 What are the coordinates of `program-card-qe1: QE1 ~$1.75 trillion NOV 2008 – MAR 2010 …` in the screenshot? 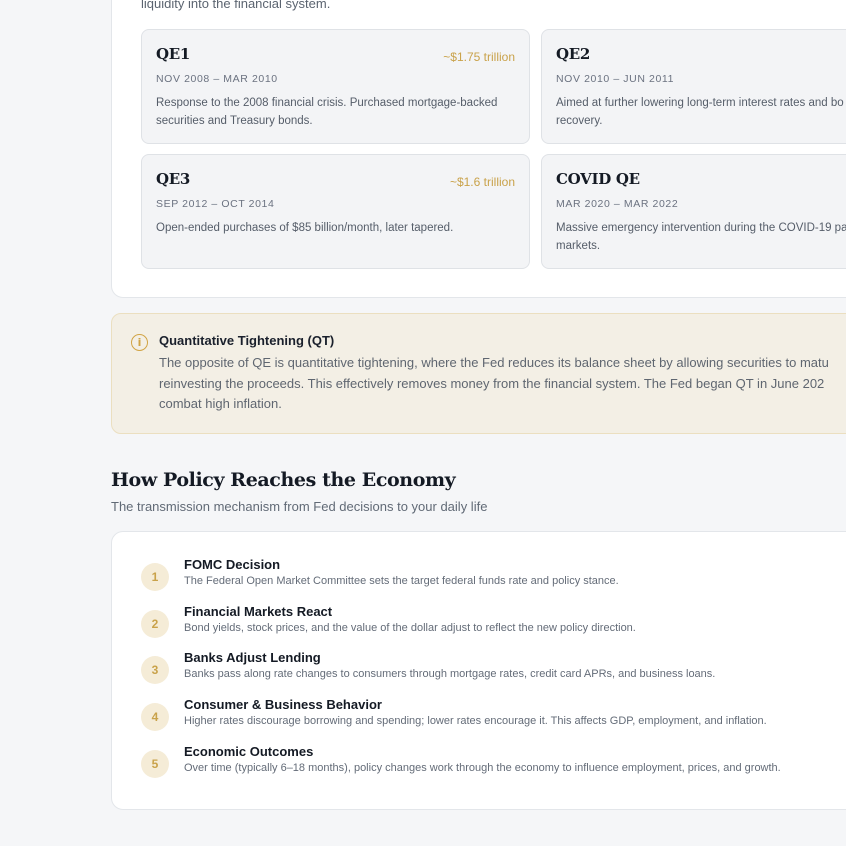 It's located at (335, 86).